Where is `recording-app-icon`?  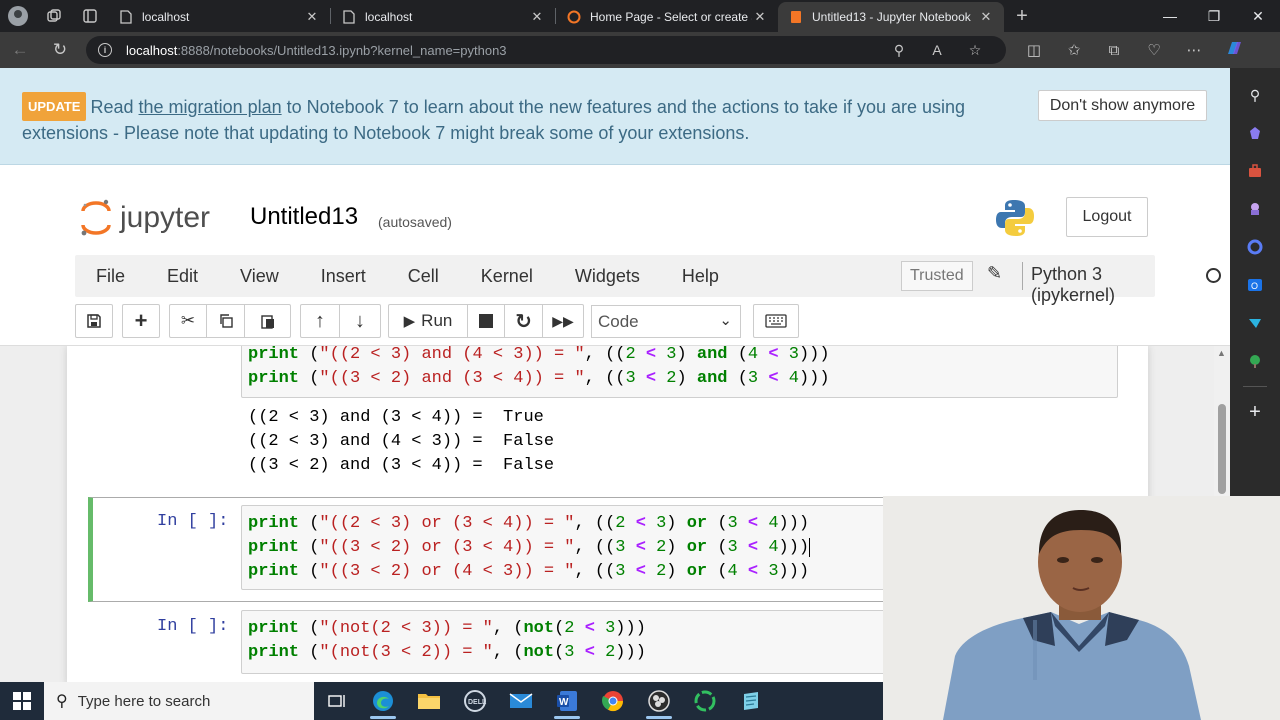
recording-app-icon is located at coordinates (705, 701).